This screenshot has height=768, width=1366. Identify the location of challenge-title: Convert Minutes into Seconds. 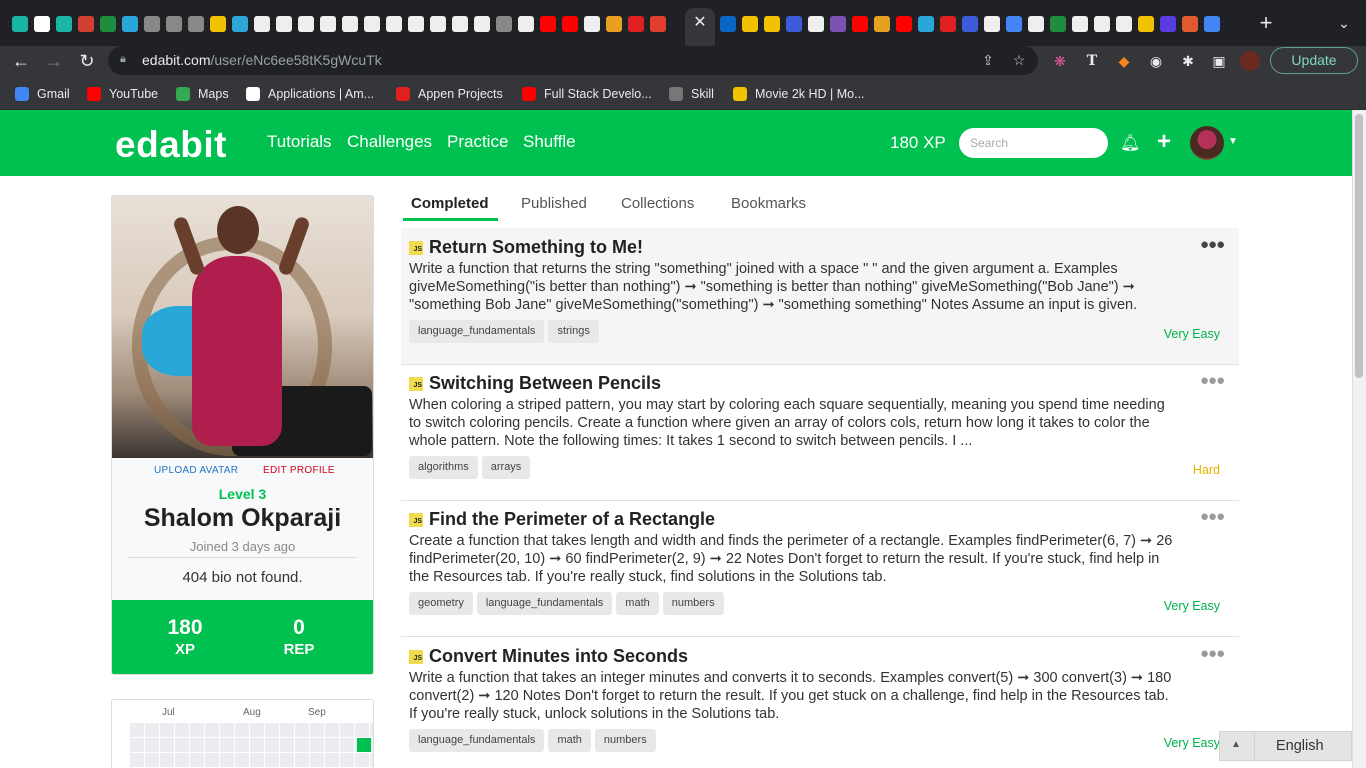
(558, 656).